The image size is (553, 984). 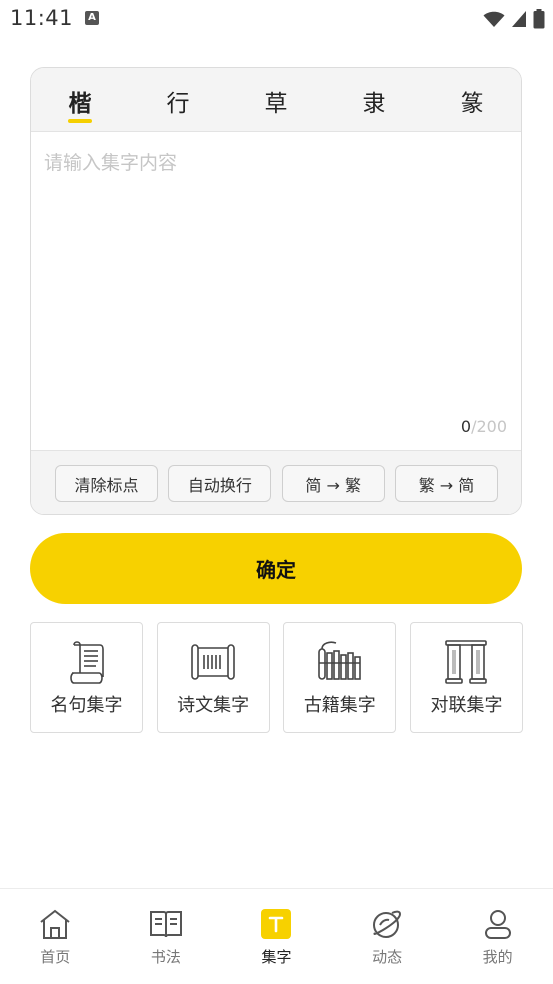 I want to click on nav-moments-label: 动态, so click(x=387, y=957).